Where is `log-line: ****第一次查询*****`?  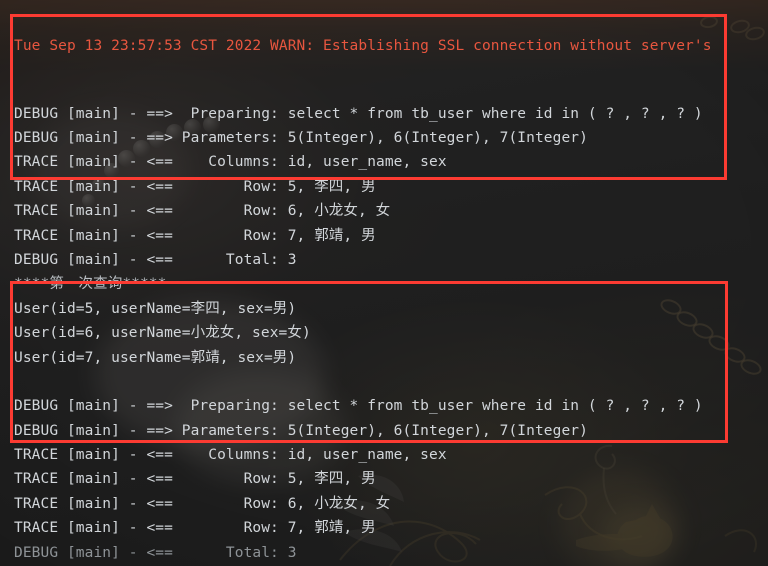 log-line: ****第一次查询***** is located at coordinates (90, 284).